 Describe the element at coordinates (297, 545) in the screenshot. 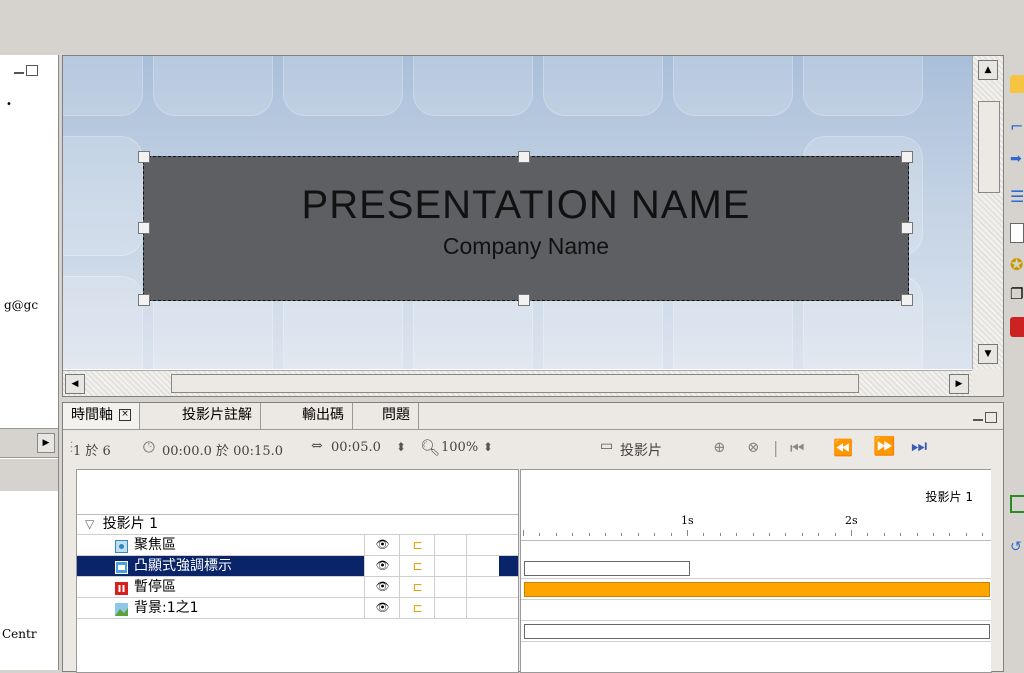

I see `list-item: 聚焦區 👁︎ ⊏` at that location.